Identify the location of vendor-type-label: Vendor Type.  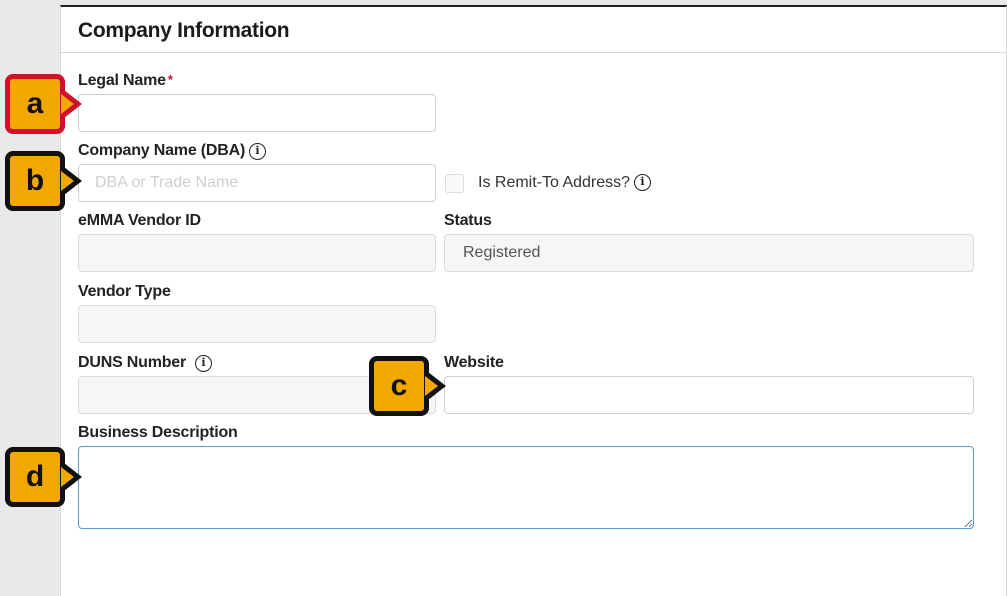
(124, 291).